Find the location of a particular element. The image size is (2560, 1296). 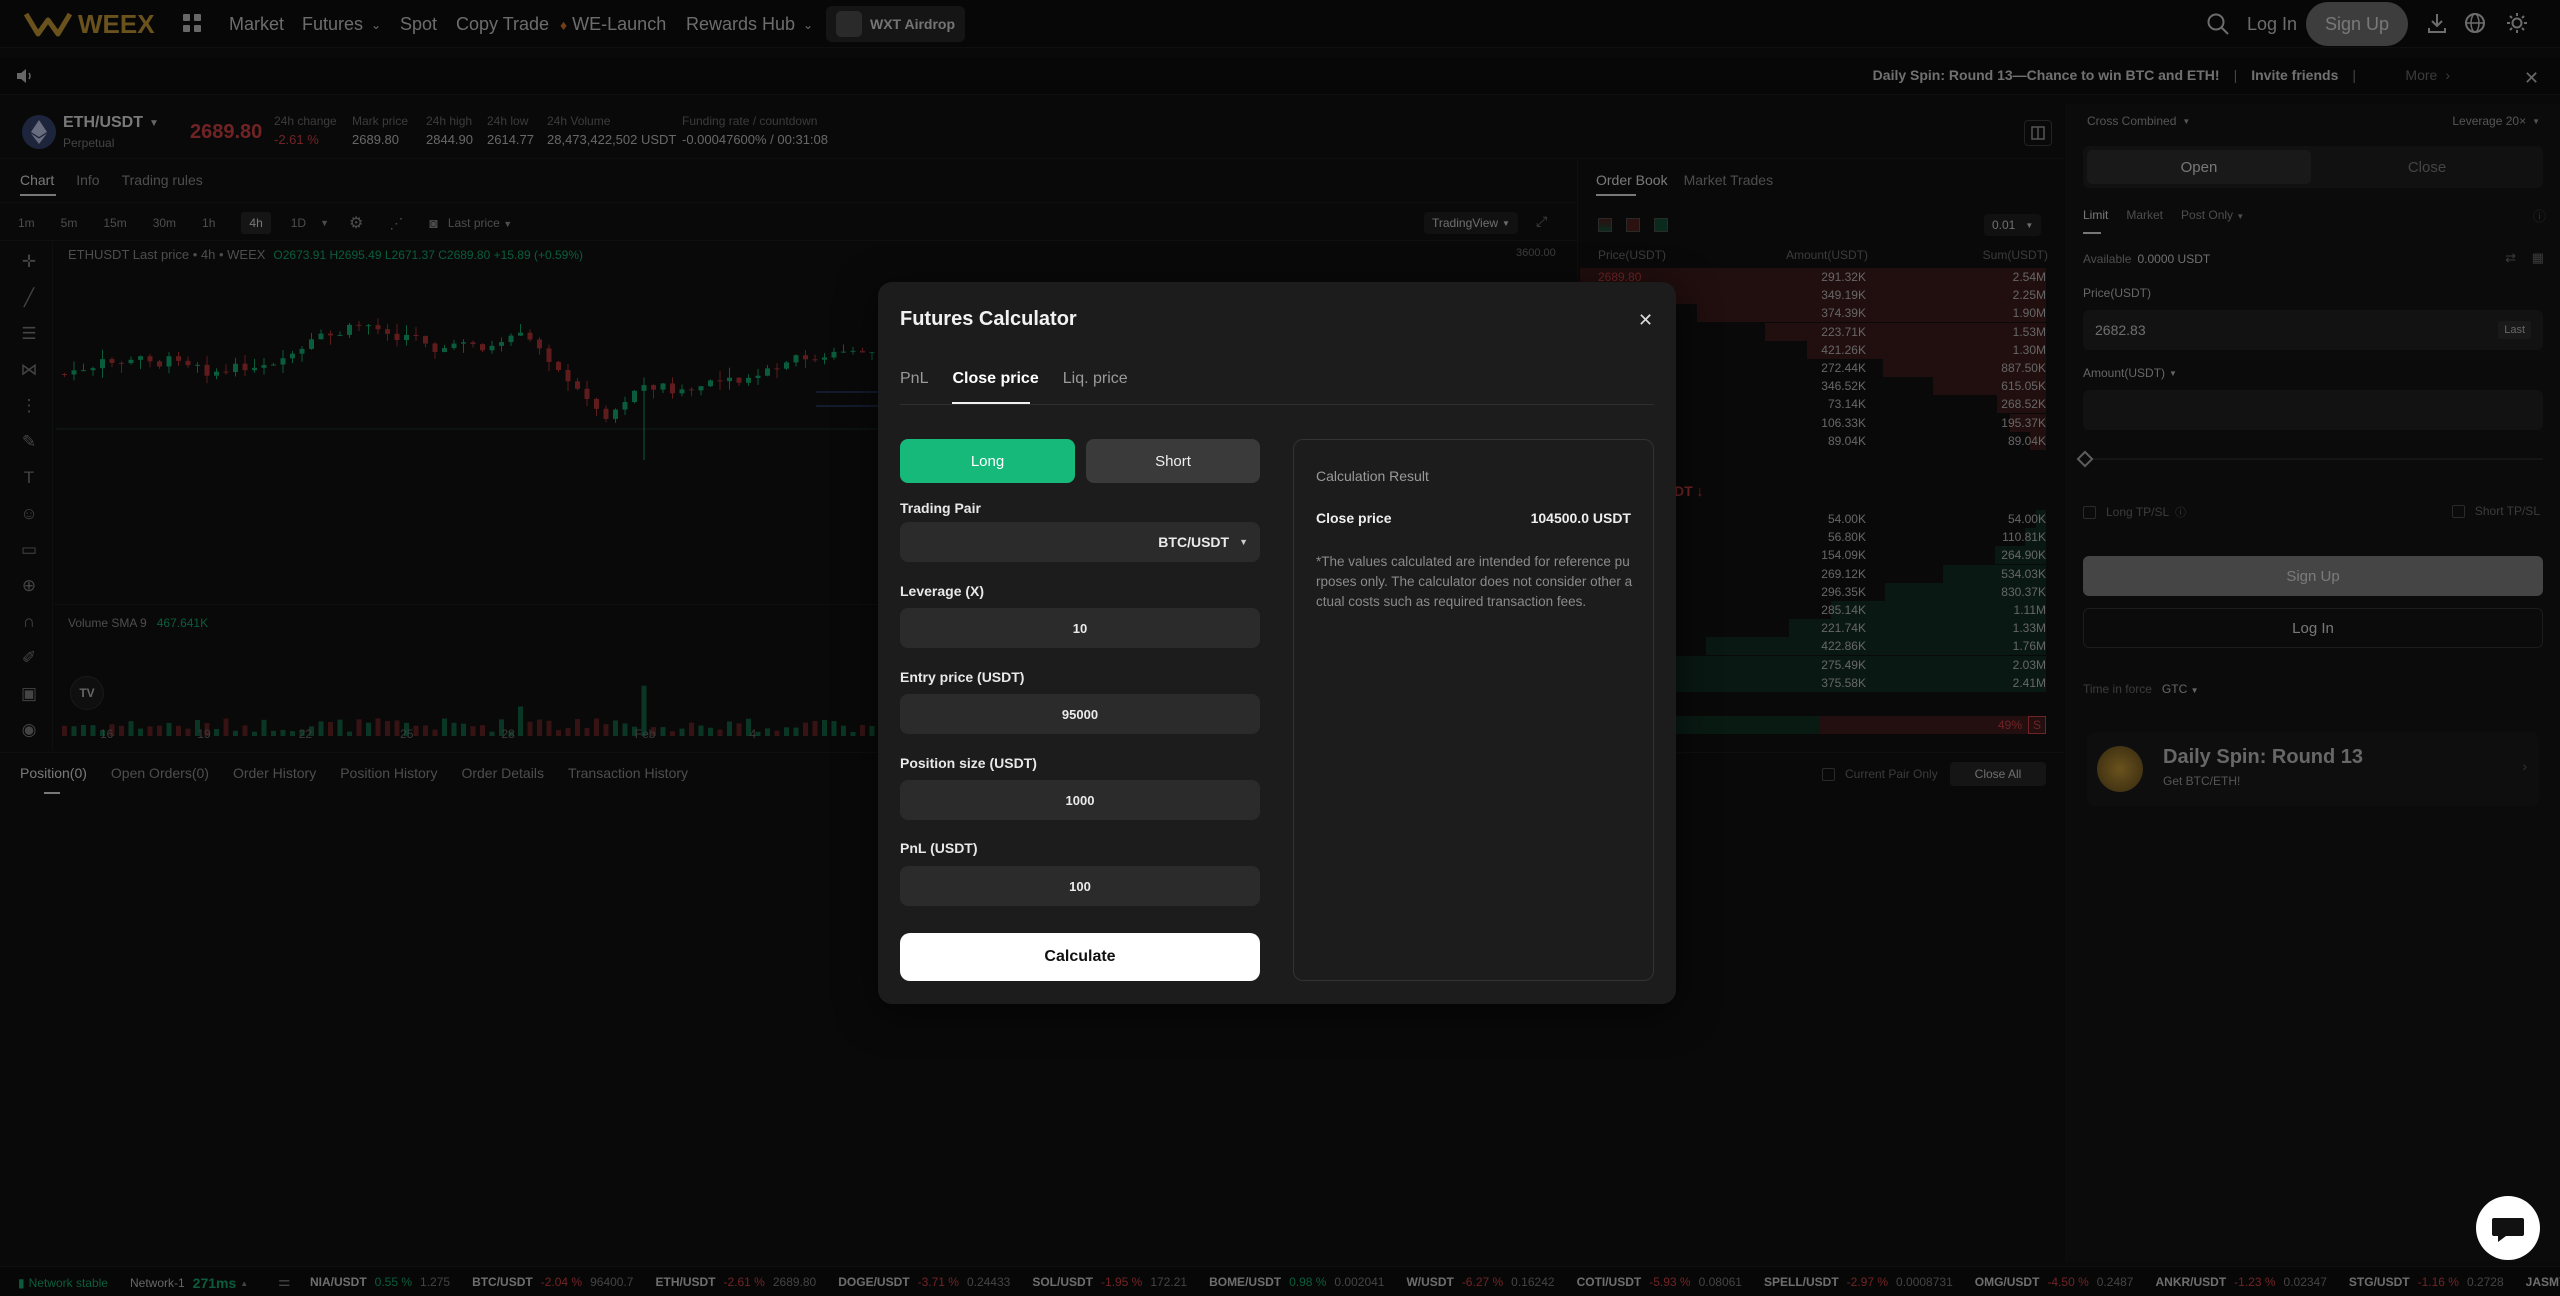

leverage-label: Leverage (X) is located at coordinates (942, 591).